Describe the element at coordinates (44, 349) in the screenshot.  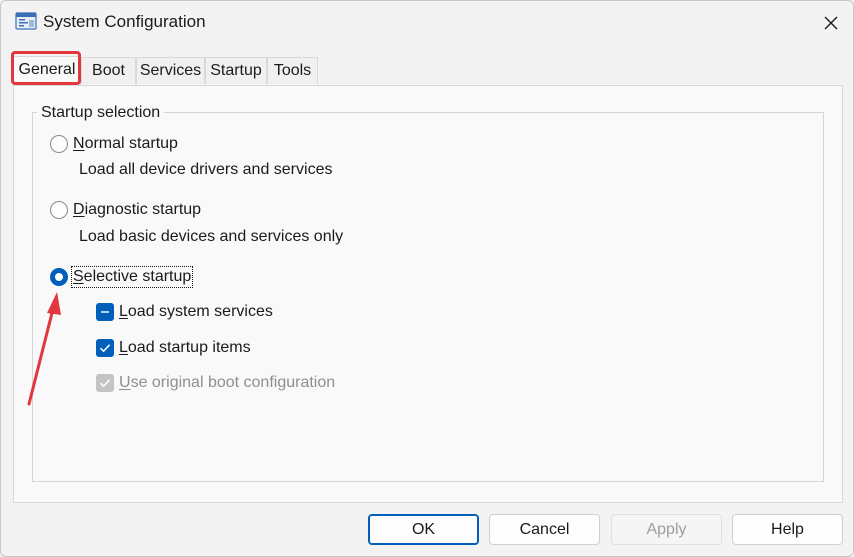
I see `annotation-arrow` at that location.